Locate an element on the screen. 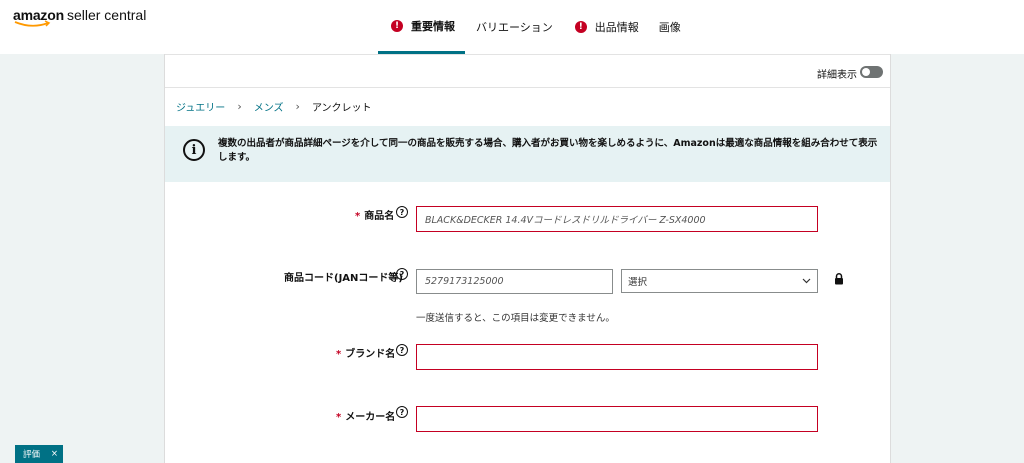 This screenshot has width=1024, height=463. brand-label-text: ブランド名 is located at coordinates (370, 354).